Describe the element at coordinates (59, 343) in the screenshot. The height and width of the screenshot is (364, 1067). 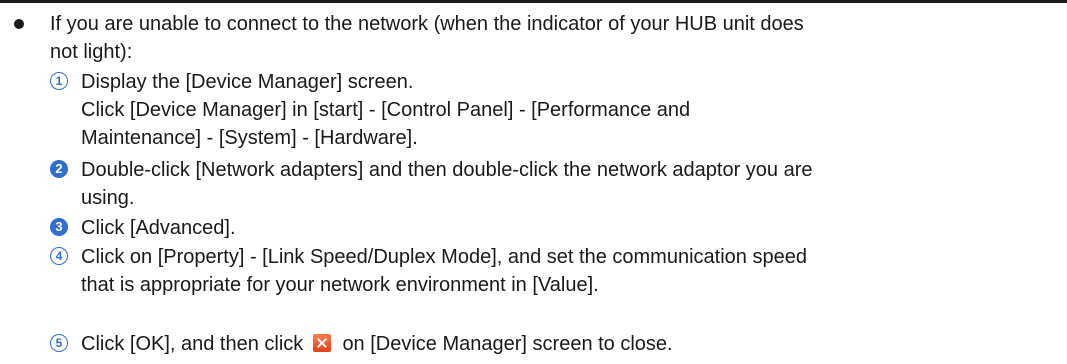
I see `step-number-icon: 5` at that location.